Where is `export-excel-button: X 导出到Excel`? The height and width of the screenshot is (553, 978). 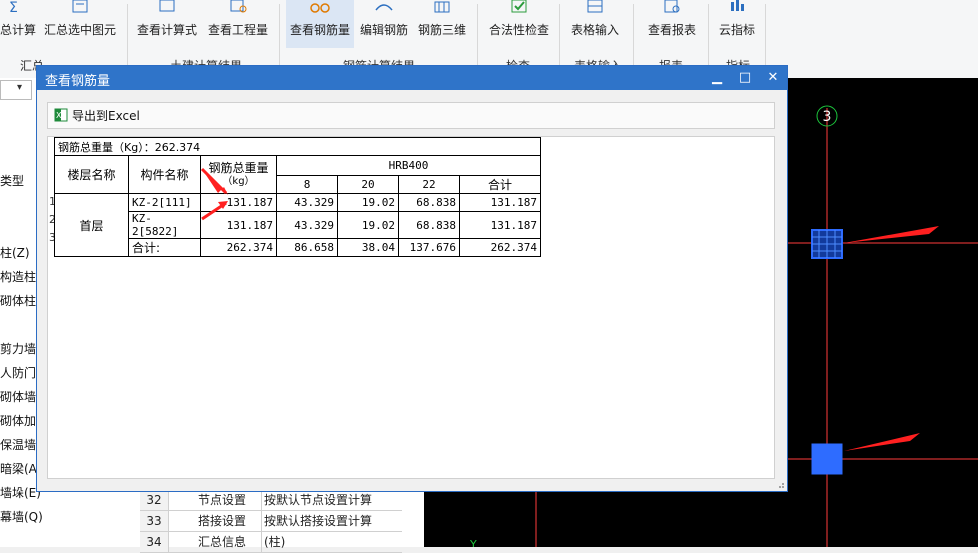 export-excel-button: X 导出到Excel is located at coordinates (97, 116).